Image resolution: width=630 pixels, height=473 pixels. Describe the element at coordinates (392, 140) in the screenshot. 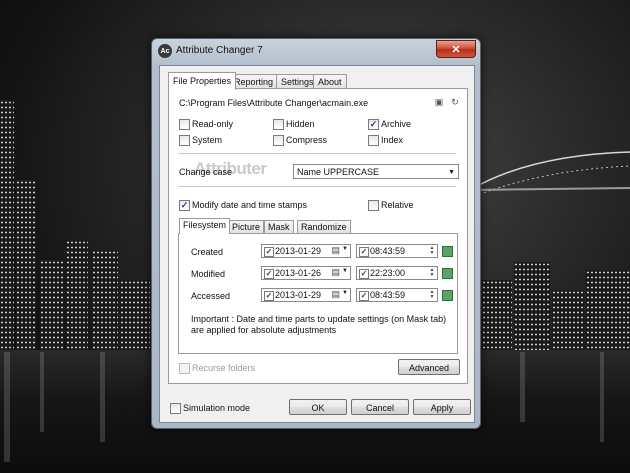

I see `index-label: Index` at that location.